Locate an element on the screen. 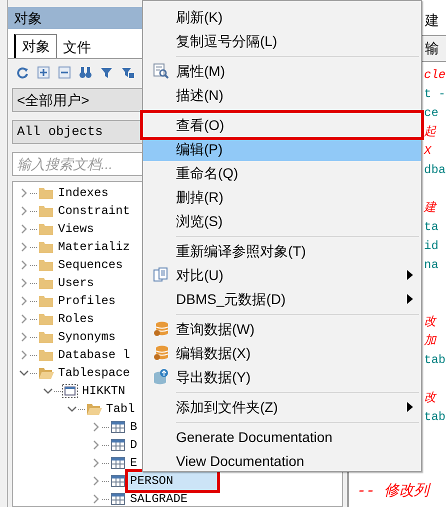 This screenshot has width=446, height=507. refresh-icon is located at coordinates (22, 72).